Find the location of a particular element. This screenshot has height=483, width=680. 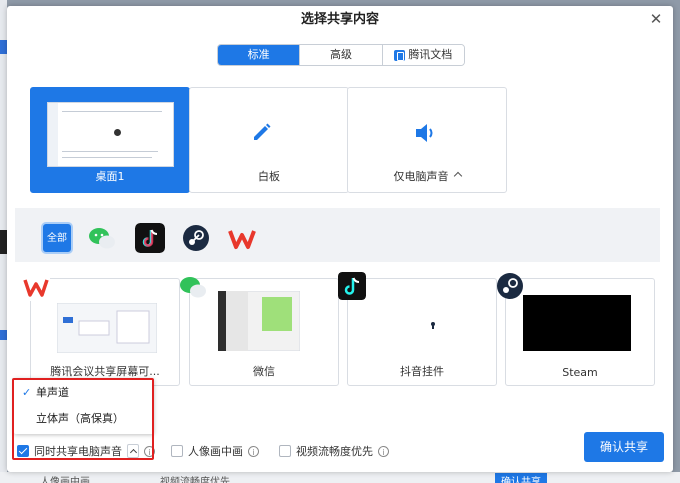

source-label: 白板 is located at coordinates (269, 176).